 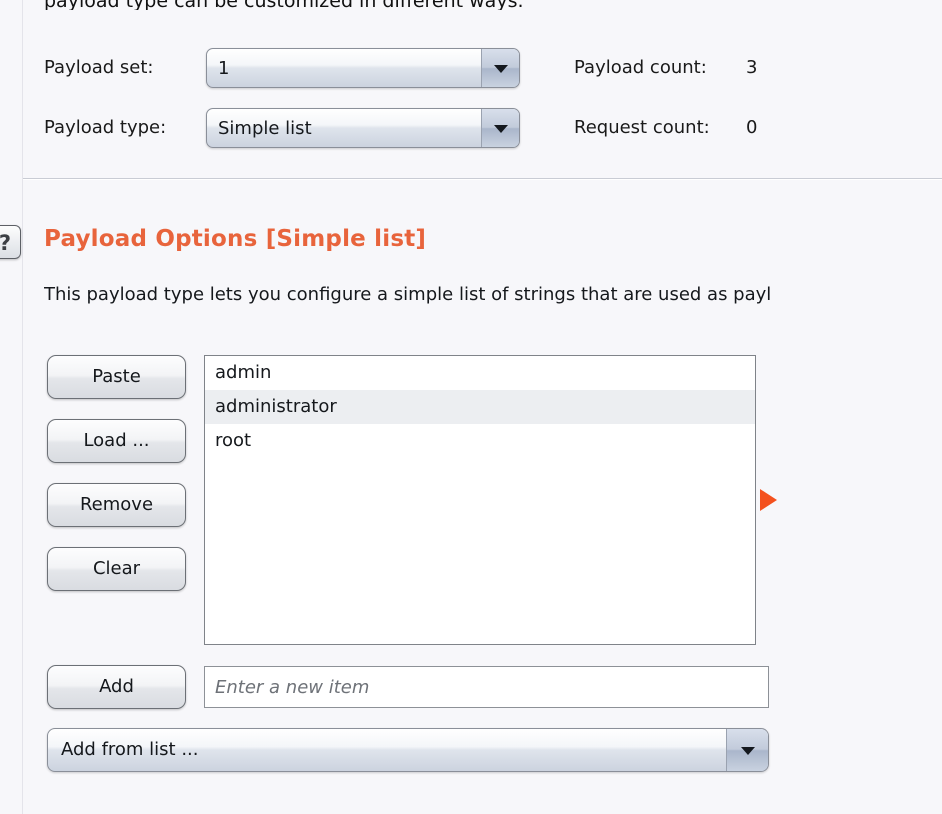 What do you see at coordinates (768, 500) in the screenshot?
I see `play-triangle-icon` at bounding box center [768, 500].